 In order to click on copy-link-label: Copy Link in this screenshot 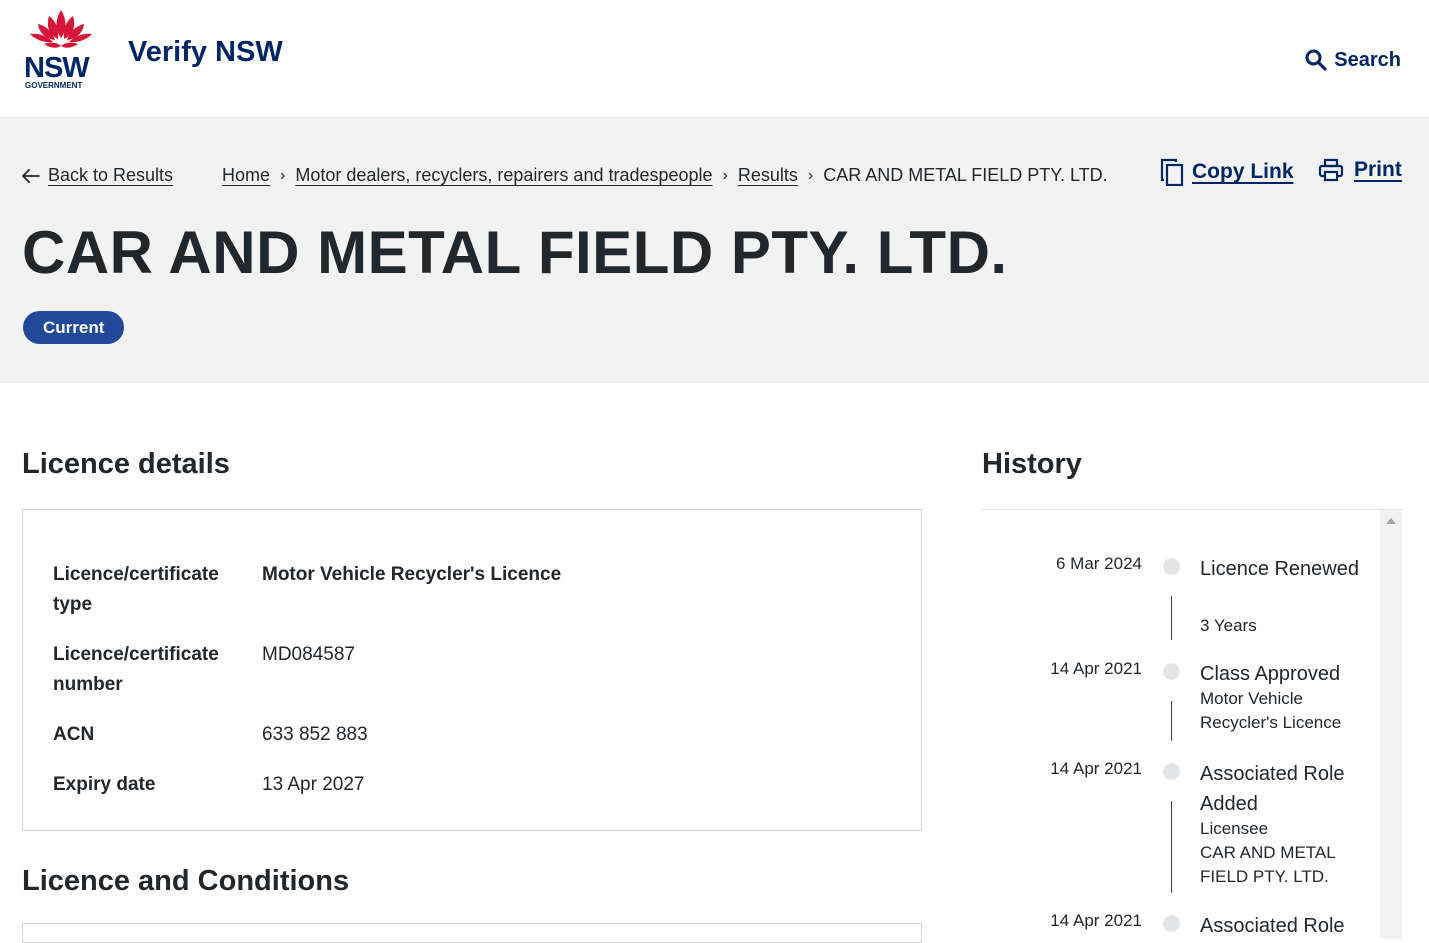, I will do `click(1243, 171)`.